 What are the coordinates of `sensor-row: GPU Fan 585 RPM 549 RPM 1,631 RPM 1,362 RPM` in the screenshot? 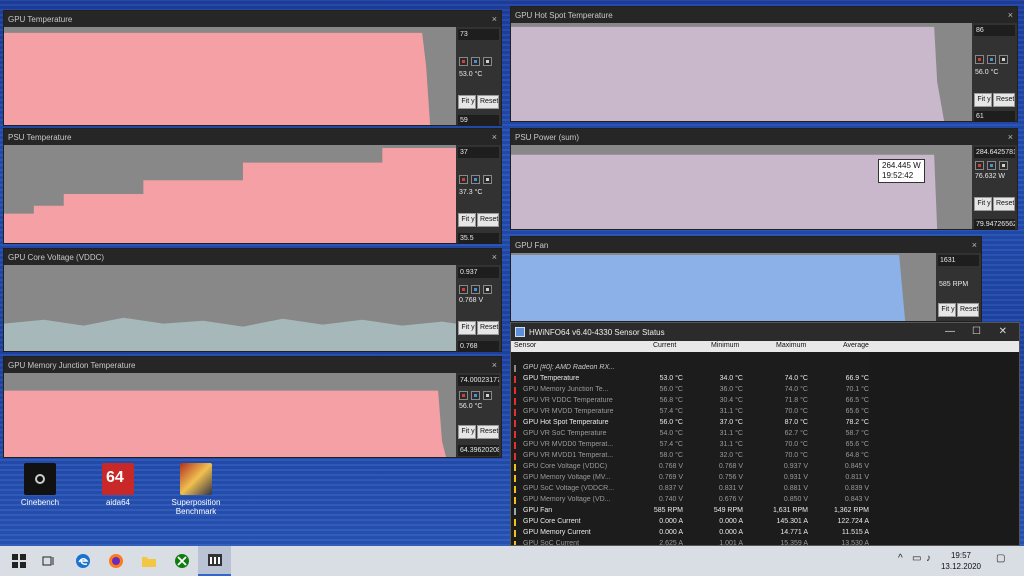 It's located at (691, 511).